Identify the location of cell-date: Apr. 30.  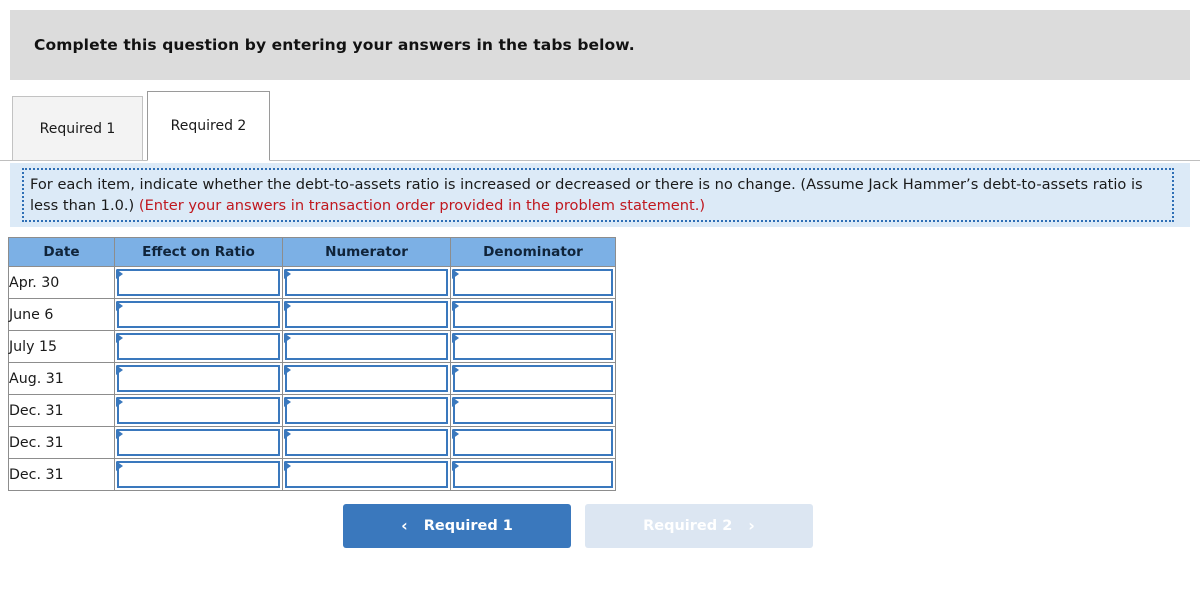
(61, 282).